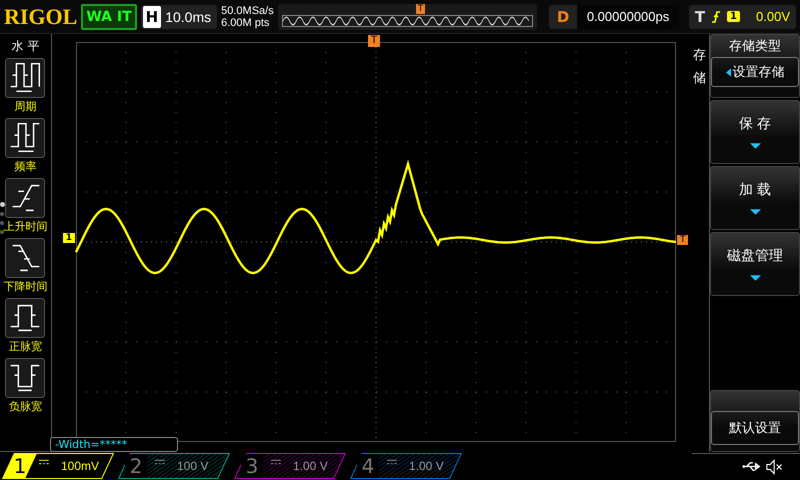  I want to click on storage-type-button: 存储类型 设置存储, so click(755, 66).